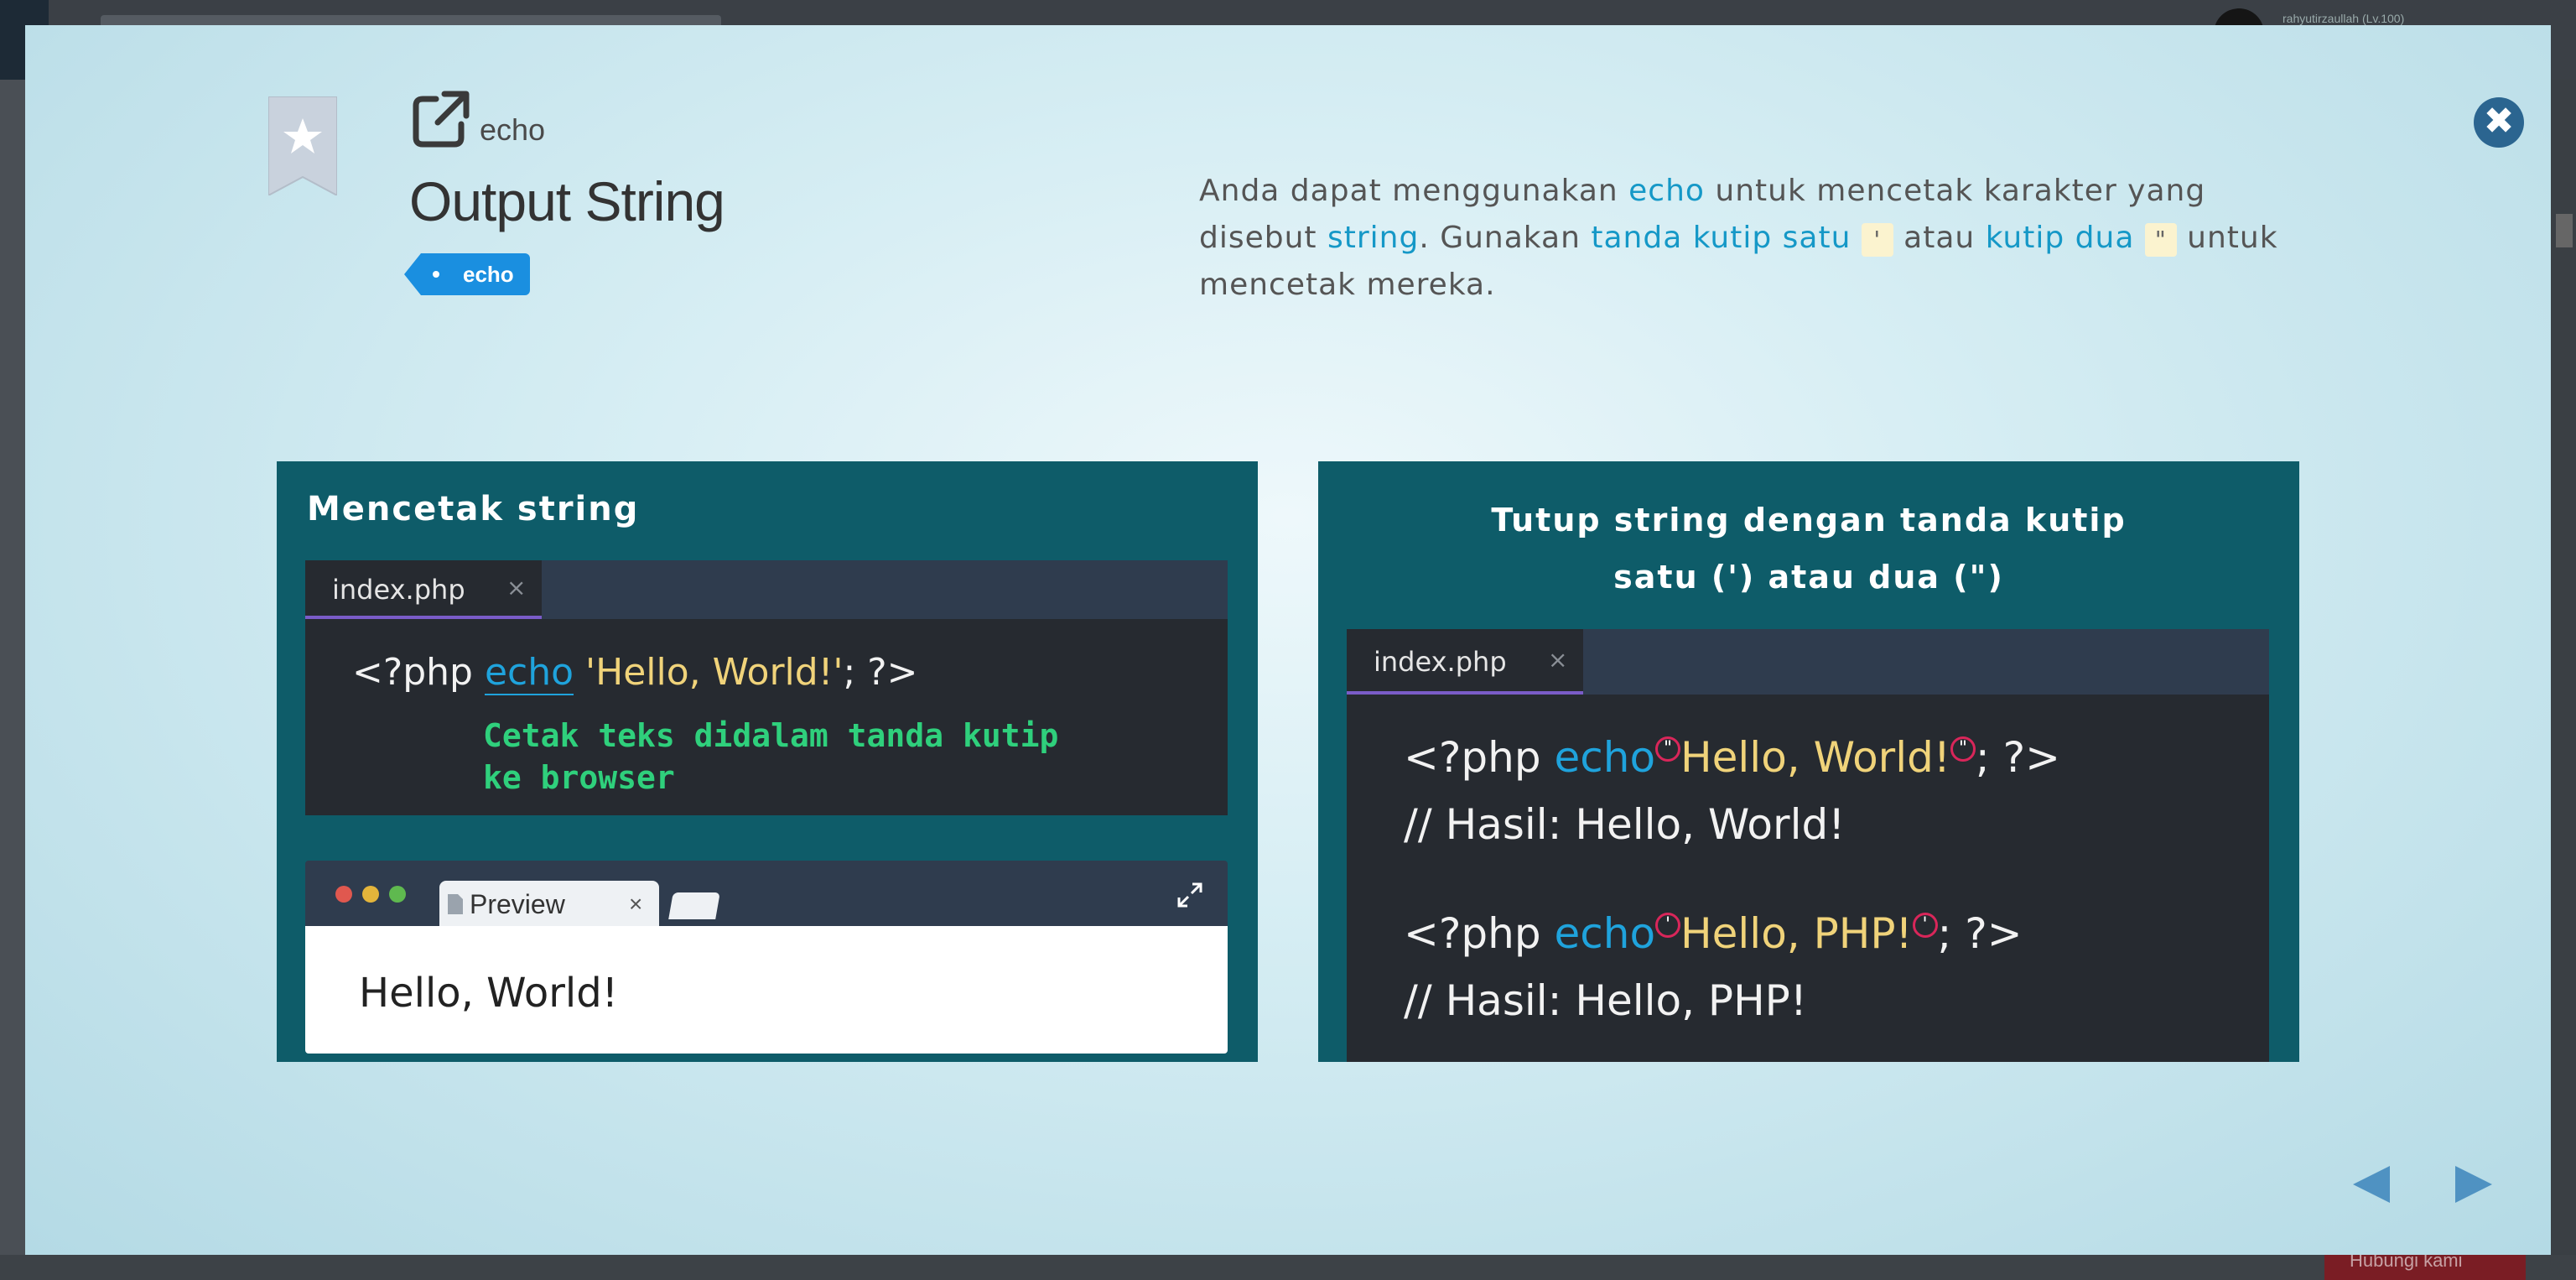 The height and width of the screenshot is (1280, 2576). Describe the element at coordinates (517, 904) in the screenshot. I see `preview-tab-label: Preview` at that location.